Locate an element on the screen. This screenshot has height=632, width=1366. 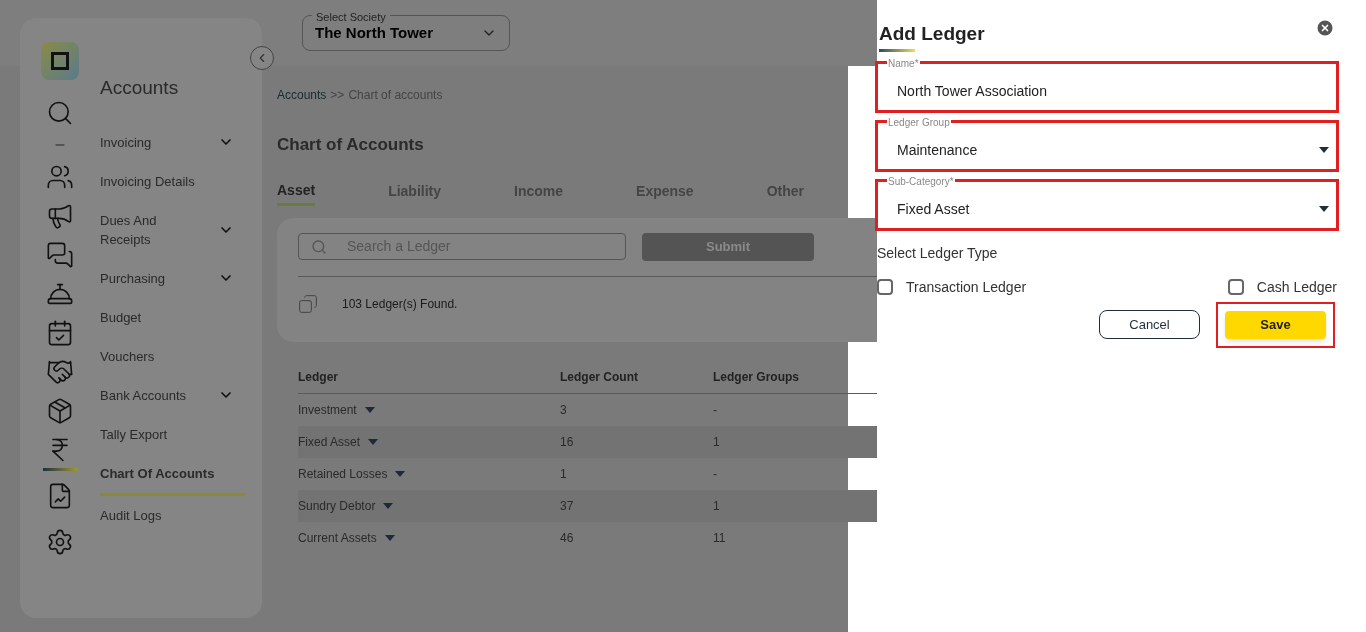
copy-icon is located at coordinates (308, 303).